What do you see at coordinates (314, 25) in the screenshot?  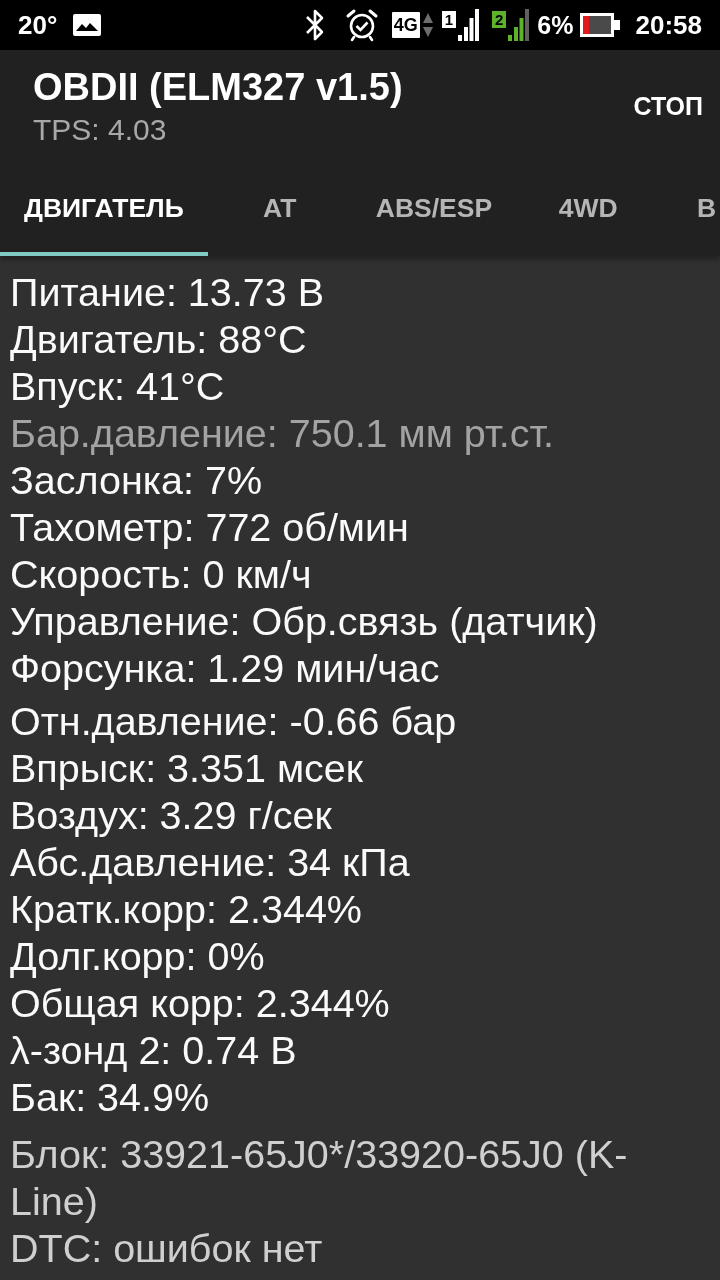 I see `bluetooth-icon` at bounding box center [314, 25].